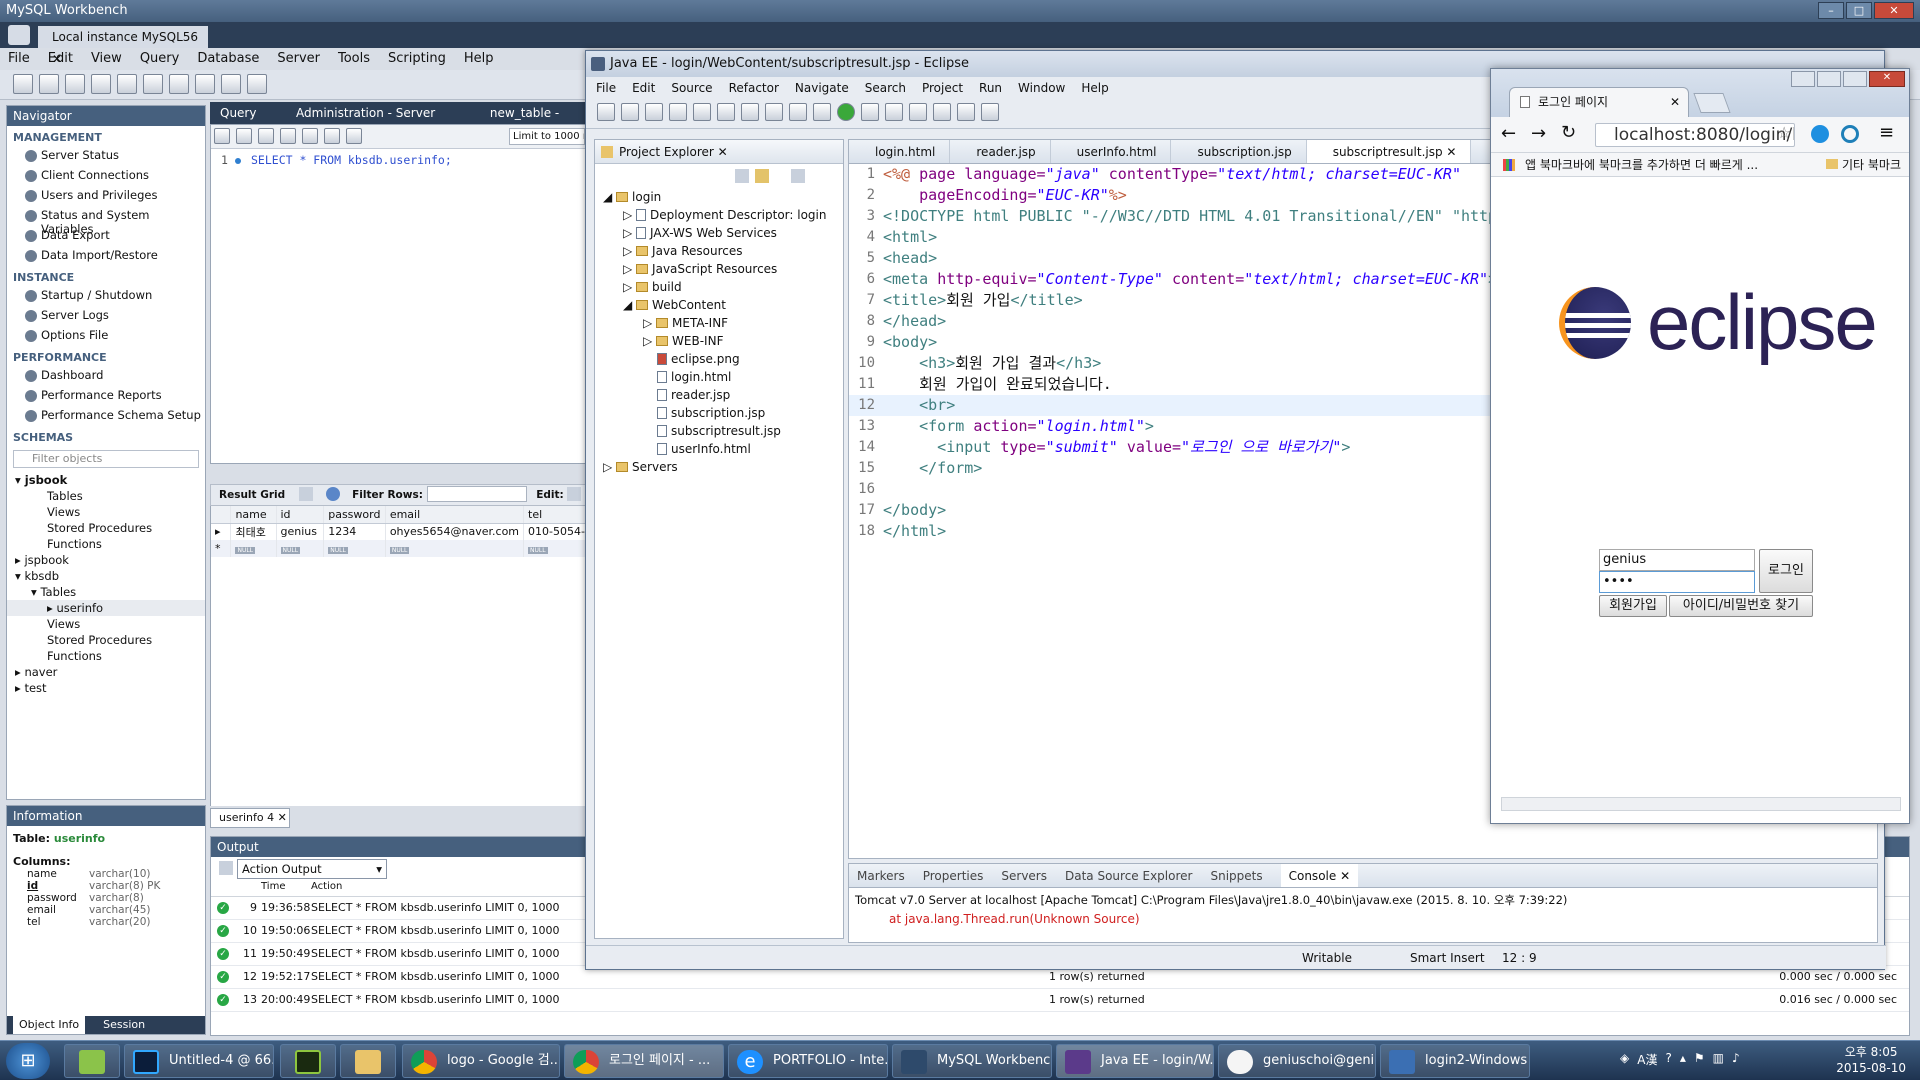 Image resolution: width=1920 pixels, height=1080 pixels. I want to click on step-over-icon, so click(822, 112).